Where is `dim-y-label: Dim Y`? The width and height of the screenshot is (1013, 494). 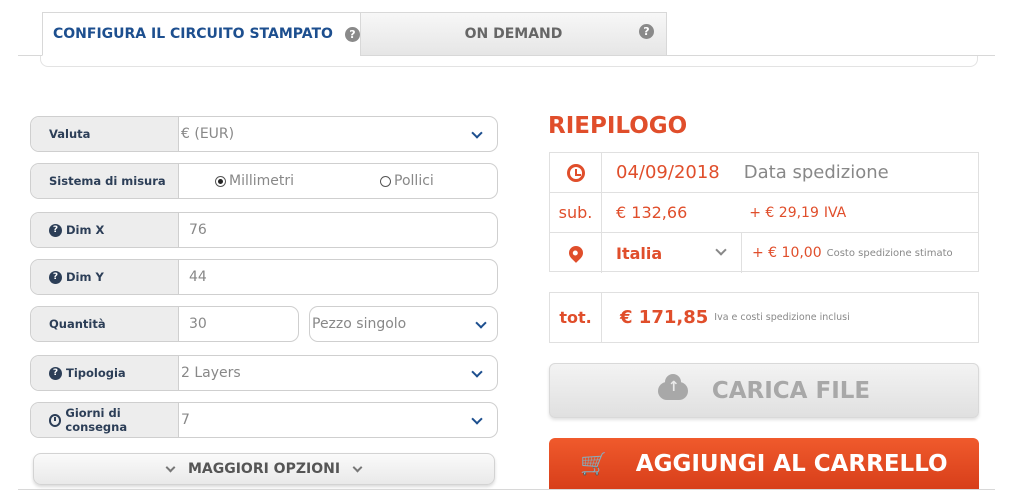 dim-y-label: Dim Y is located at coordinates (85, 277).